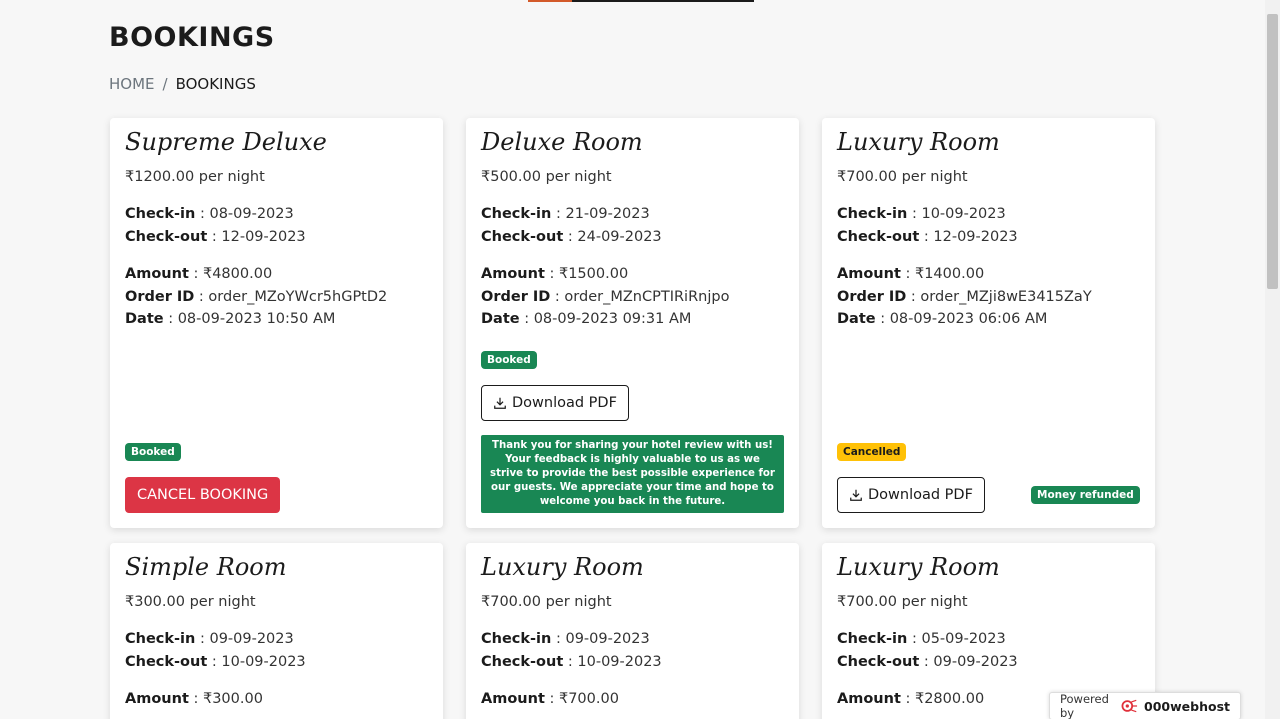  What do you see at coordinates (1272, 359) in the screenshot?
I see `scrollbar` at bounding box center [1272, 359].